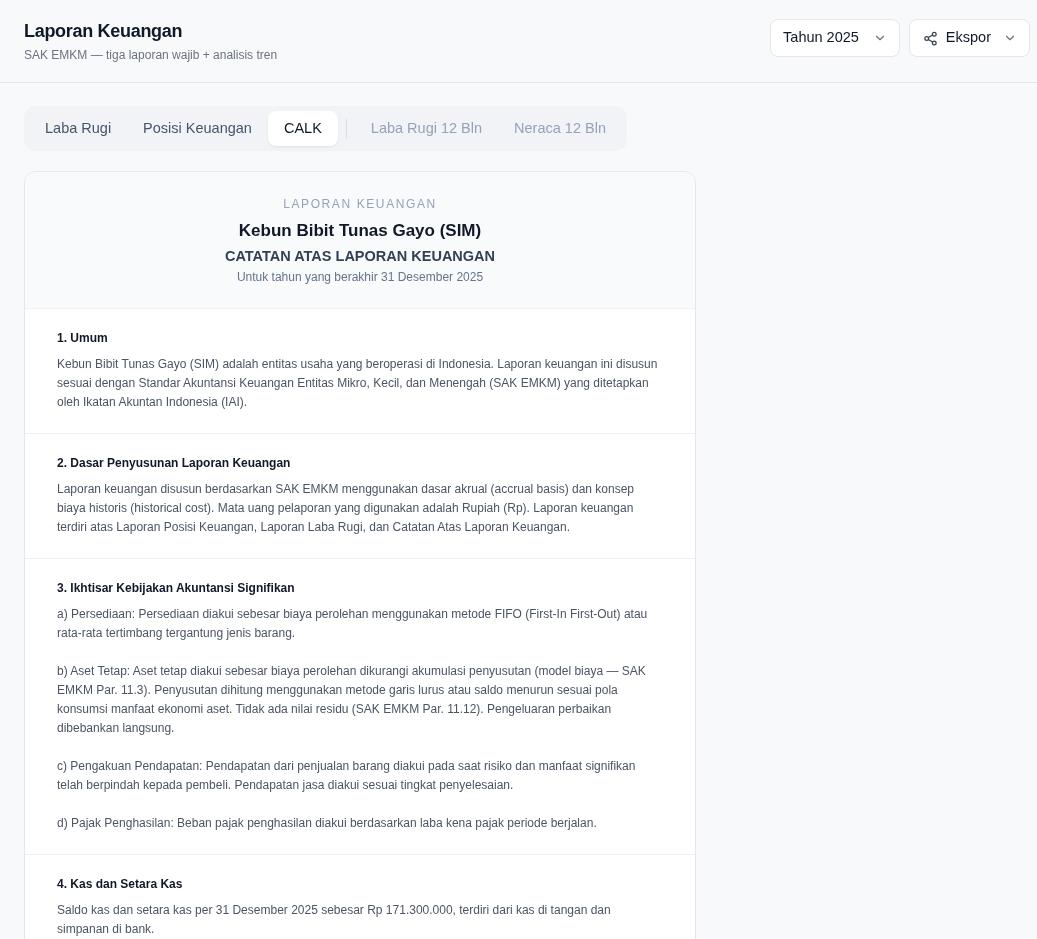  What do you see at coordinates (302, 128) in the screenshot?
I see `tab: CALK` at bounding box center [302, 128].